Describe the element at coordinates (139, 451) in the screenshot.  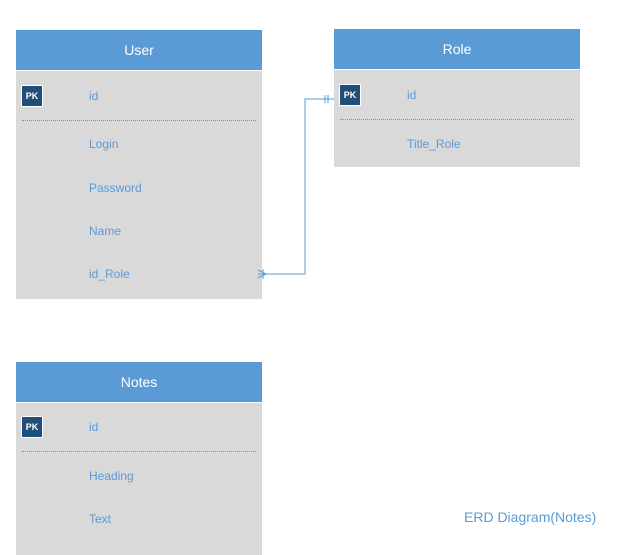
I see `notes-pk-divider` at that location.